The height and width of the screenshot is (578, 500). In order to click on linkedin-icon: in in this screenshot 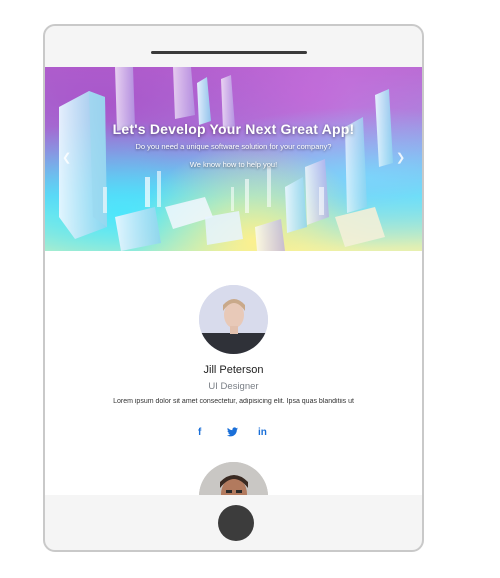, I will do `click(262, 432)`.